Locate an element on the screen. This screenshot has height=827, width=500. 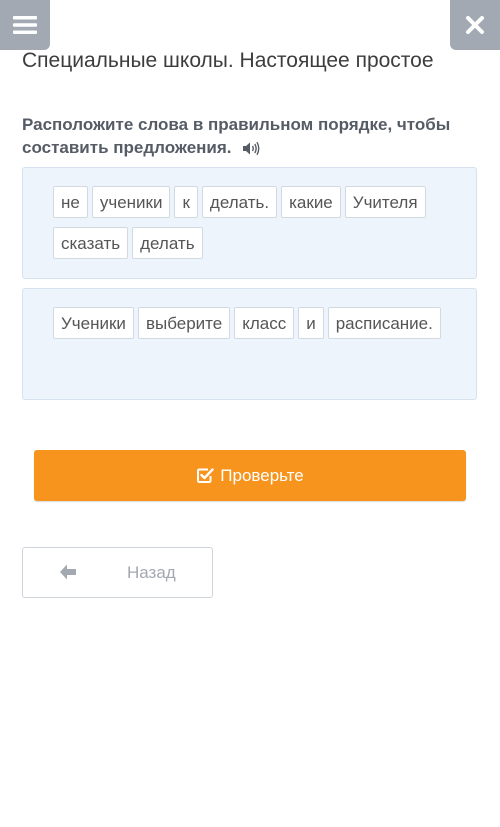
hamburger-menu-icon is located at coordinates (25, 25).